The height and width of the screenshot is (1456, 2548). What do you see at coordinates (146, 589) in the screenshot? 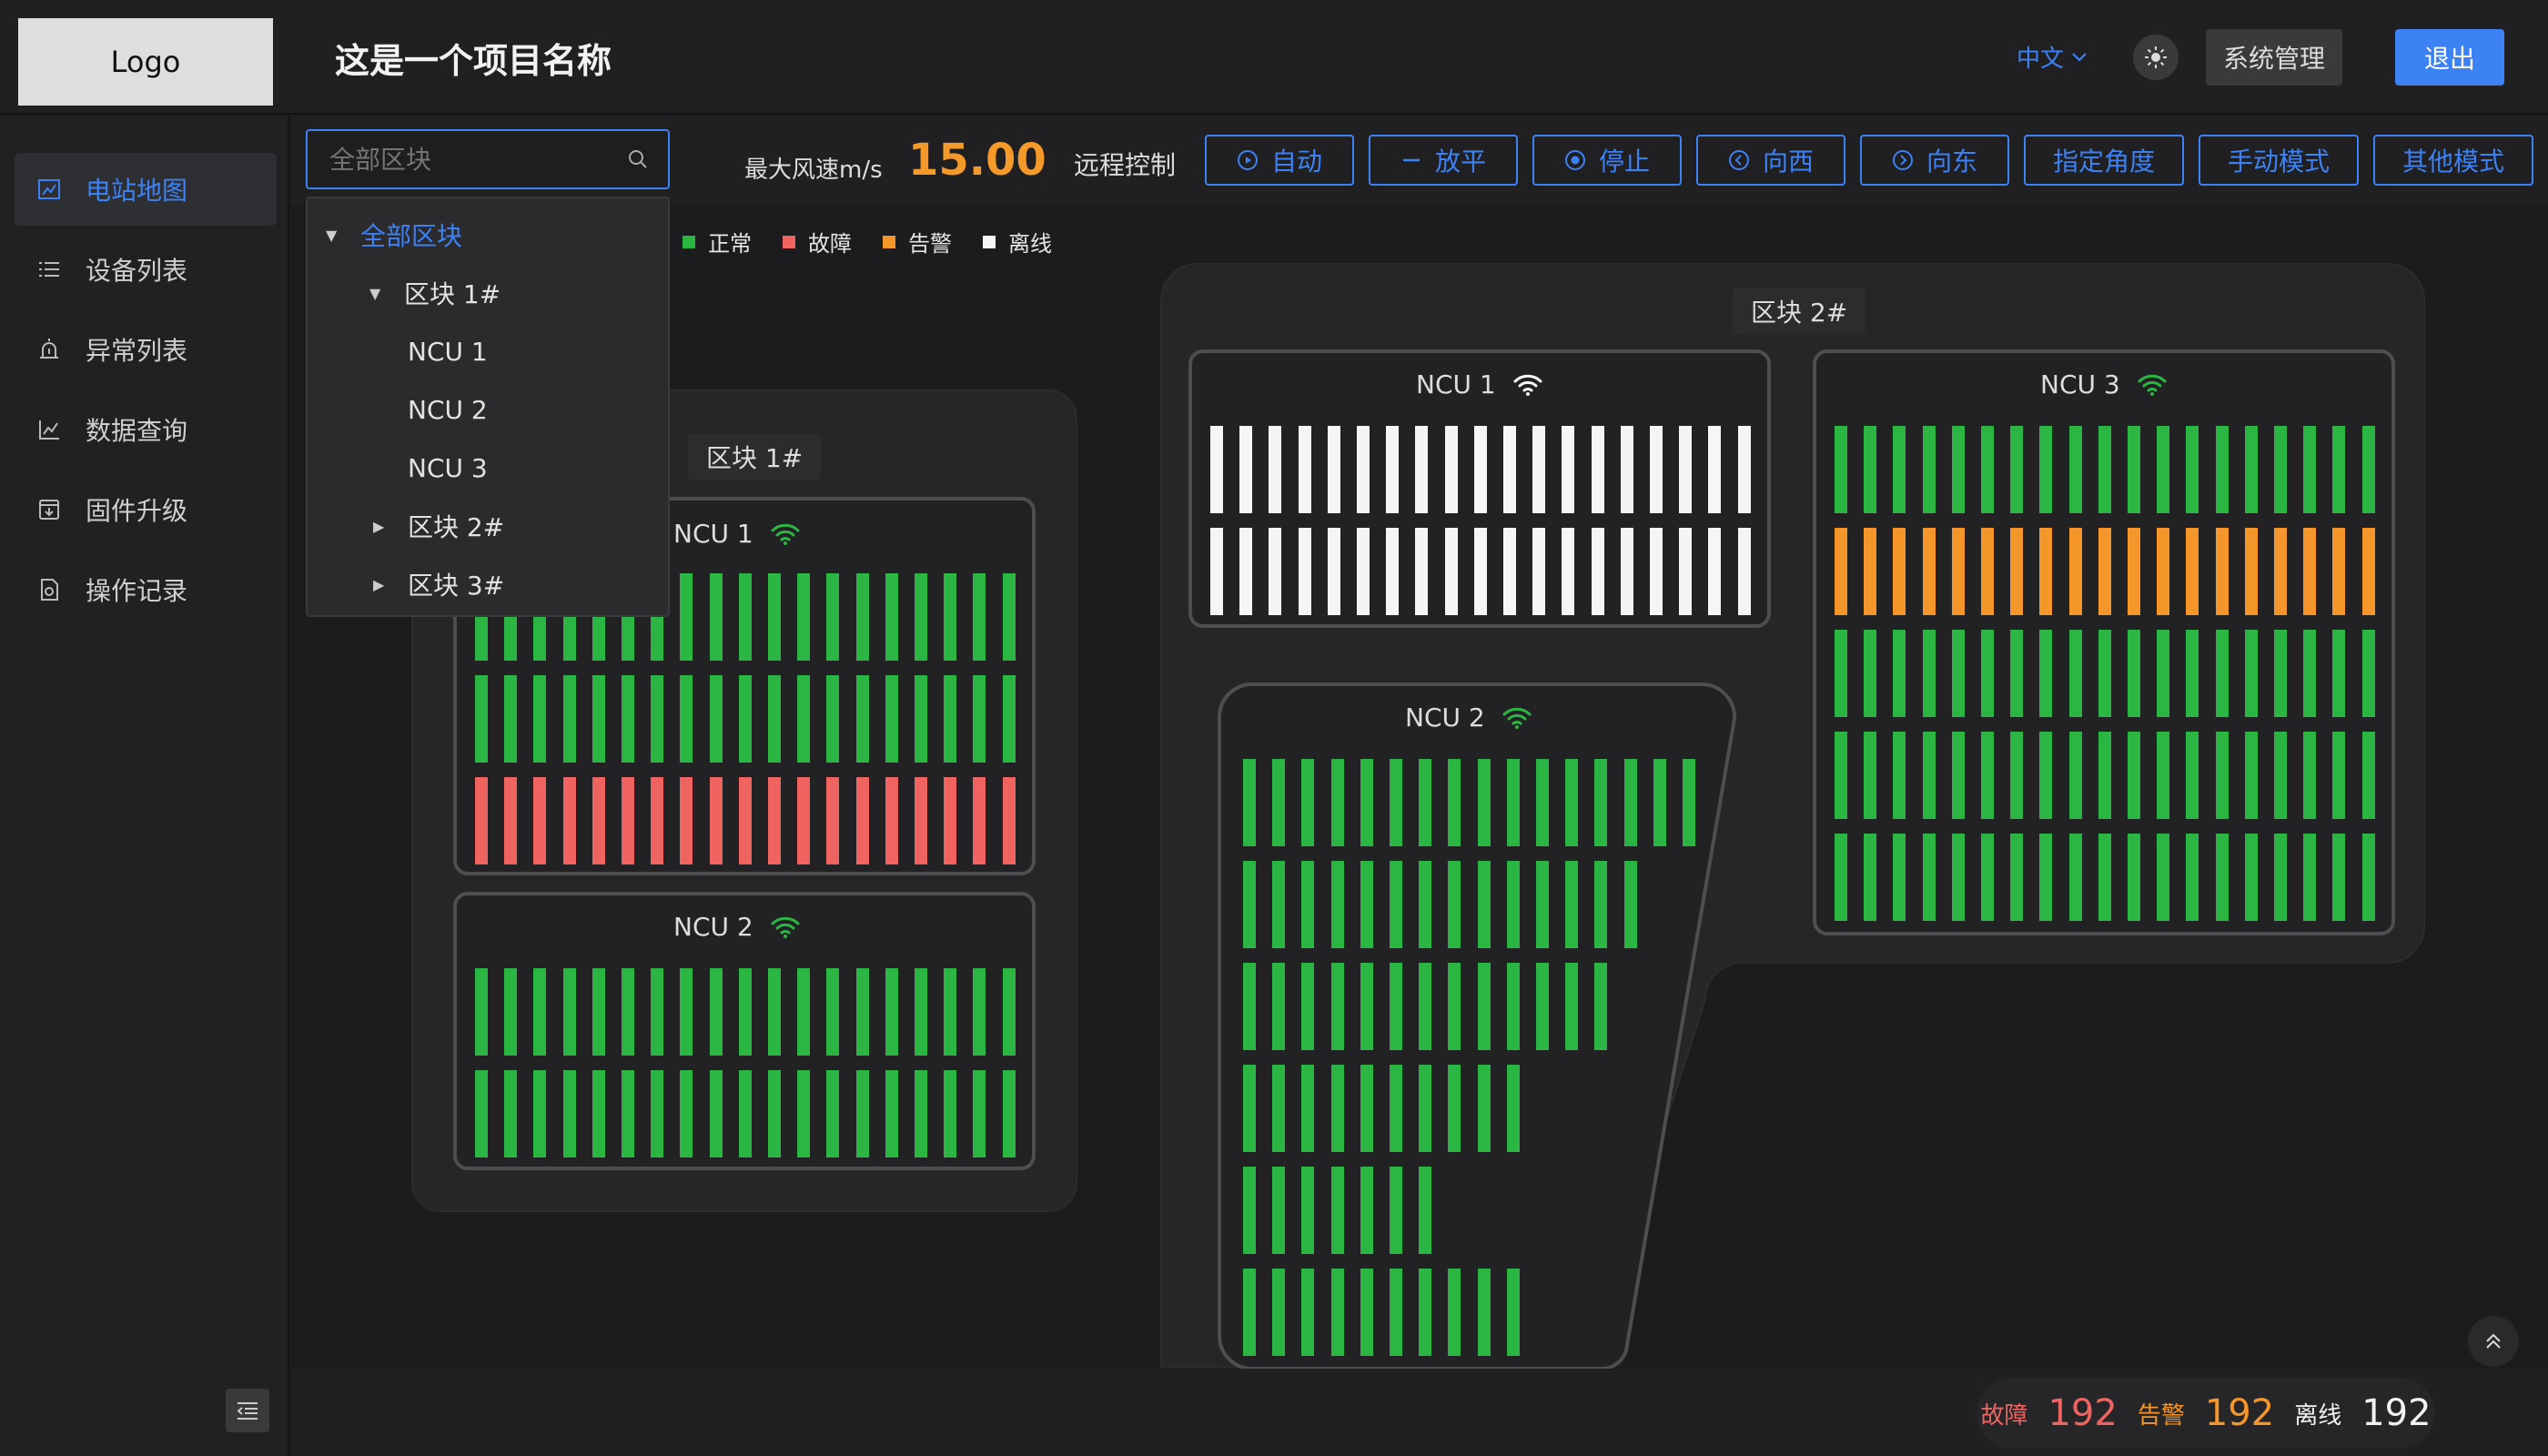
I see `sidebar-item-operation-log: 操作记录` at bounding box center [146, 589].